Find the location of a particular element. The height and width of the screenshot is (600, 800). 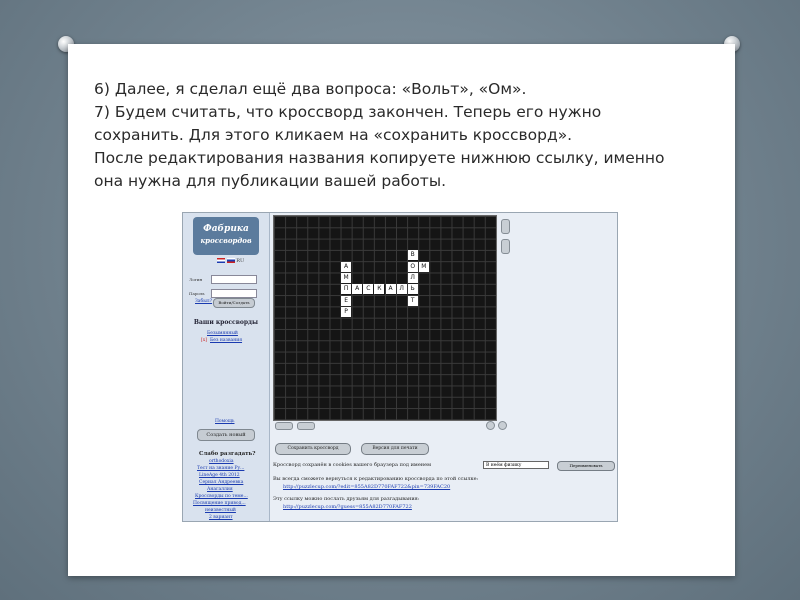

solve-link: LineAge 4th 2012 is located at coordinates (219, 475).